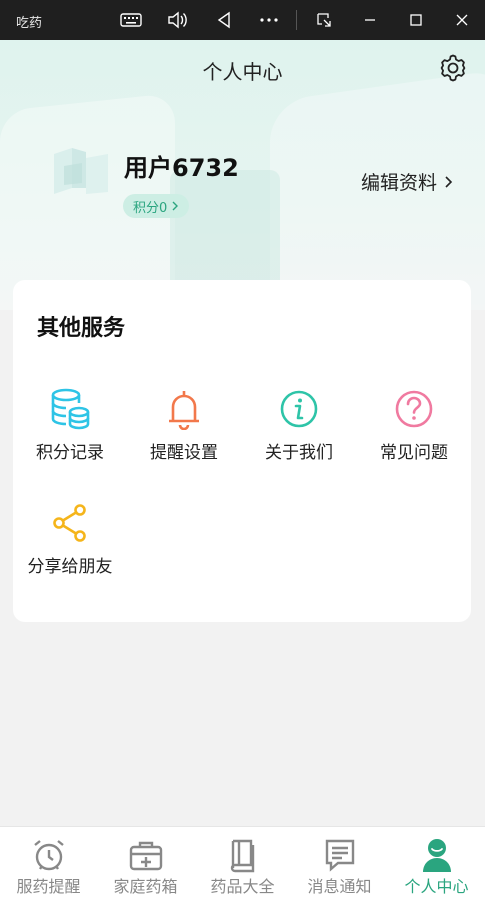 This screenshot has width=485, height=903. What do you see at coordinates (81, 328) in the screenshot?
I see `services-title: 其他服务` at bounding box center [81, 328].